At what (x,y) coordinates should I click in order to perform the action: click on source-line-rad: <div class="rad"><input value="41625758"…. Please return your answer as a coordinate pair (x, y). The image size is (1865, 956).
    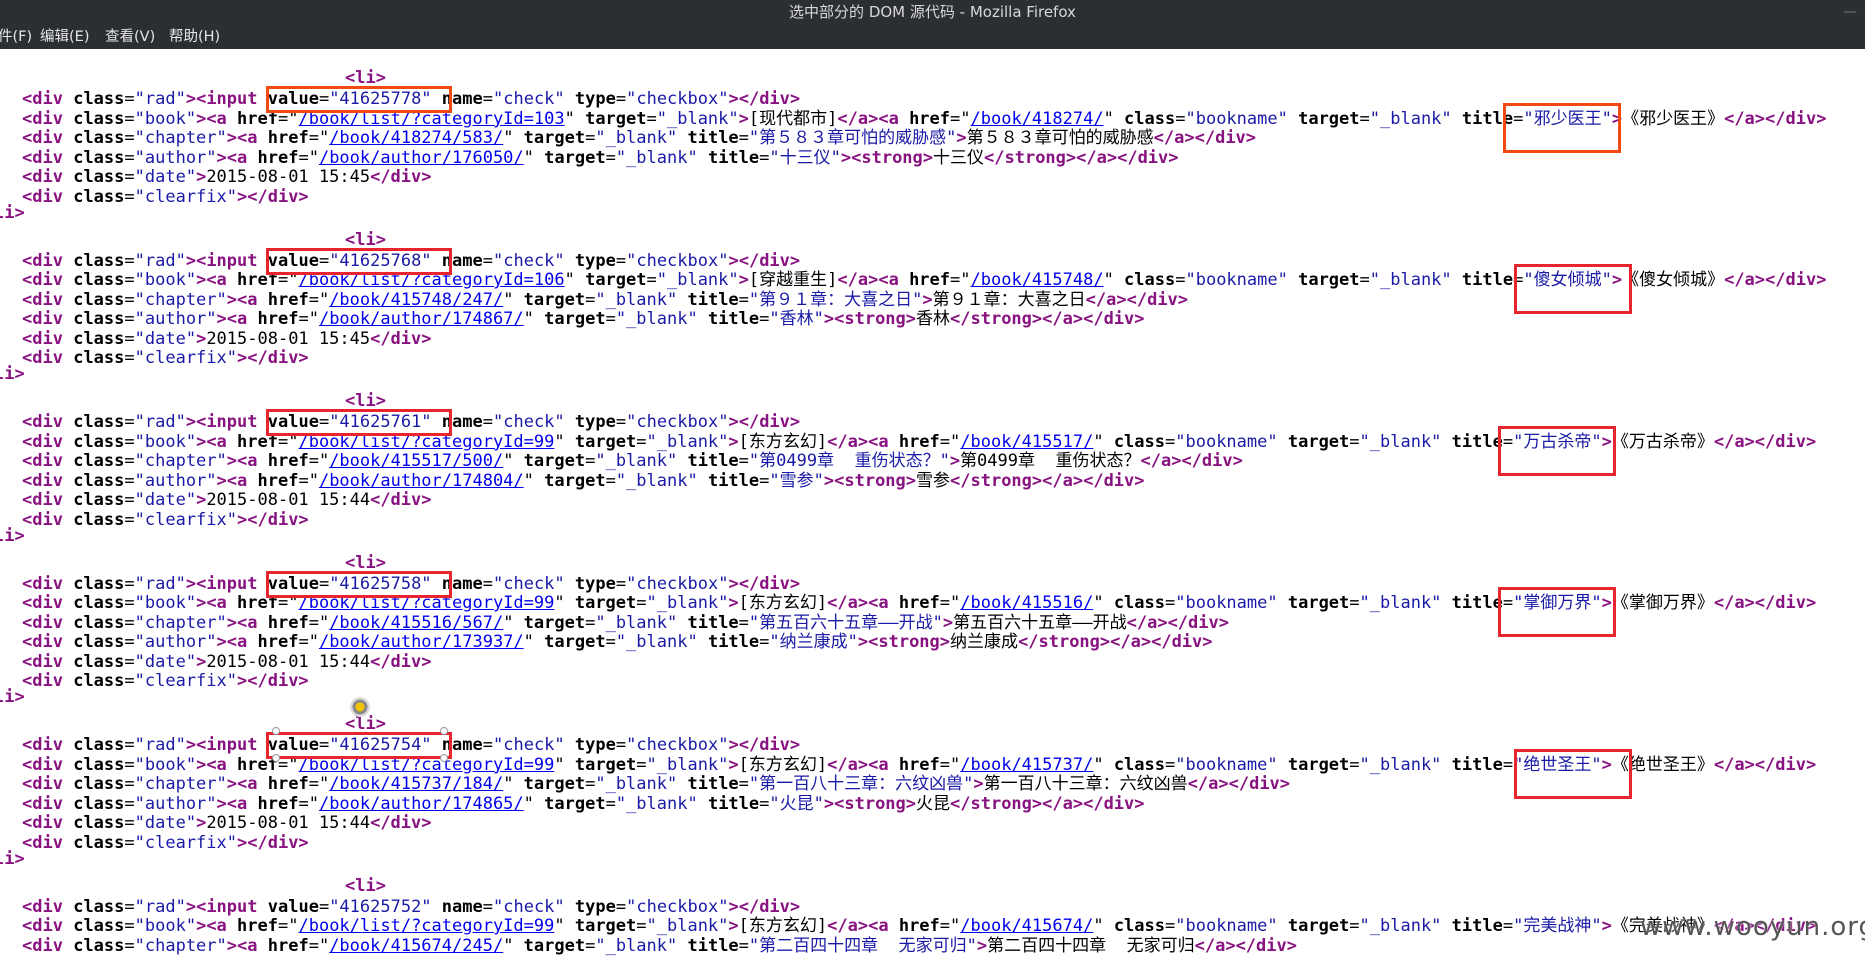
    Looking at the image, I should click on (411, 583).